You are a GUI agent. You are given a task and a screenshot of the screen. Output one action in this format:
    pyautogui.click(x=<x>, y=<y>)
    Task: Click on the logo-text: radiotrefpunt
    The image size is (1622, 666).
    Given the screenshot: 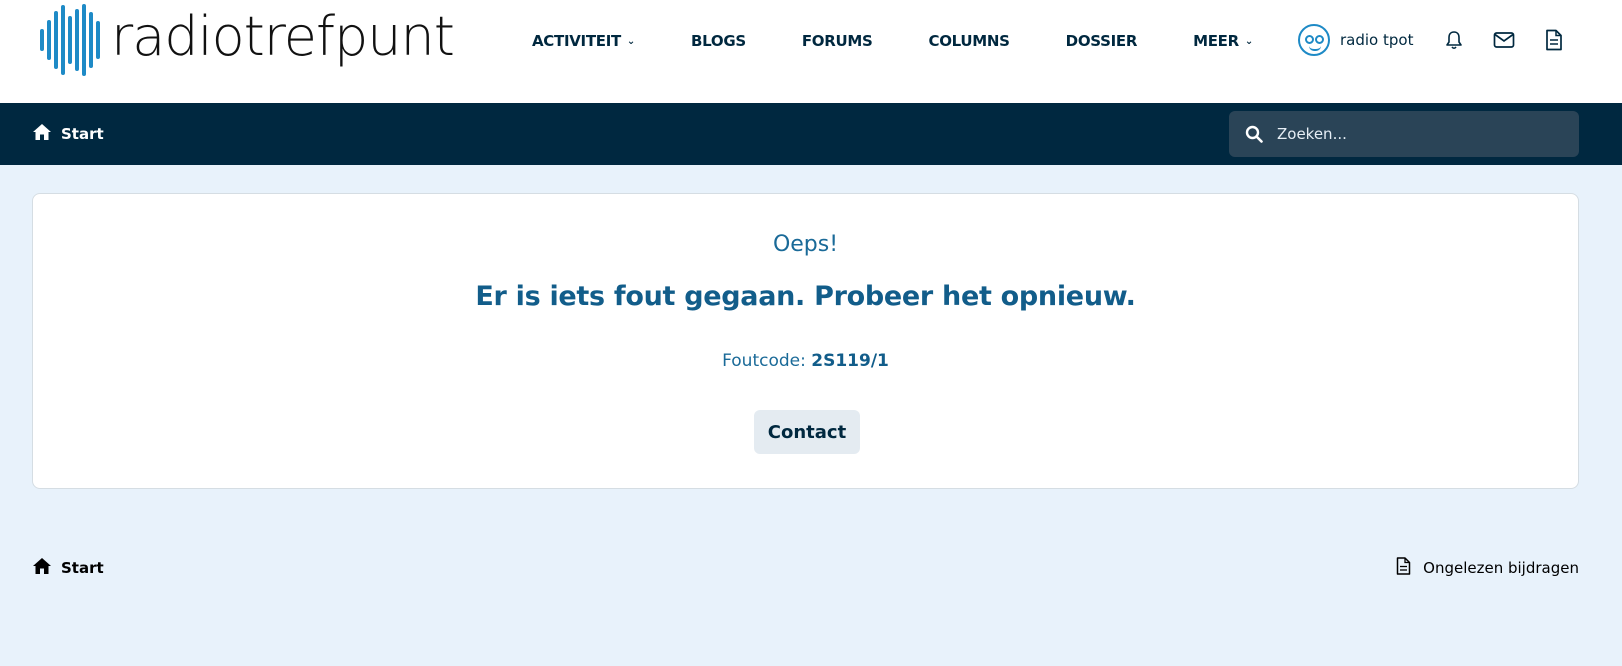 What is the action you would take?
    pyautogui.click(x=283, y=36)
    